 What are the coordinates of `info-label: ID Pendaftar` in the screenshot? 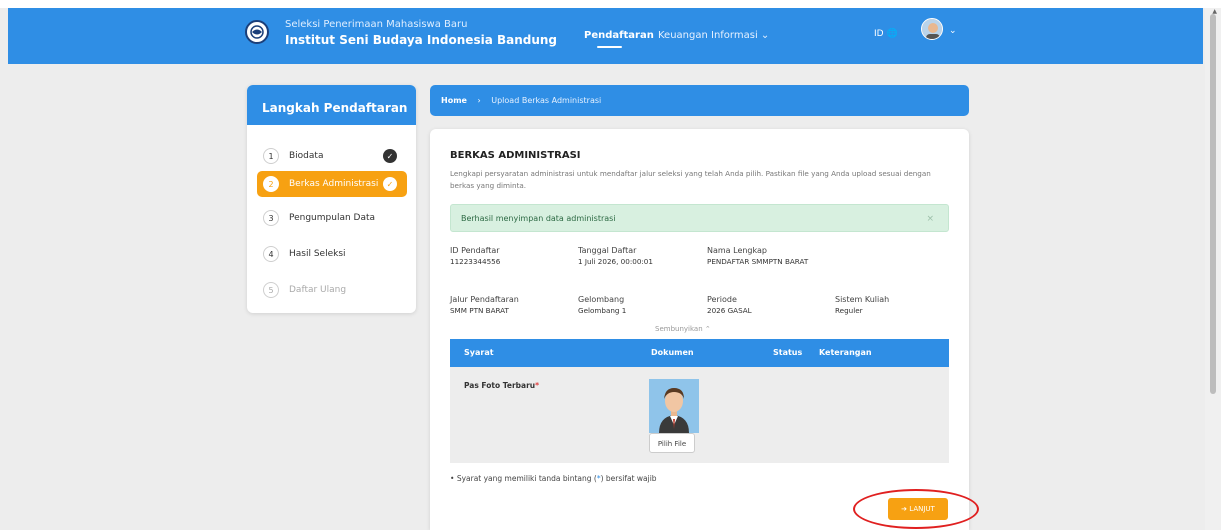 It's located at (475, 250).